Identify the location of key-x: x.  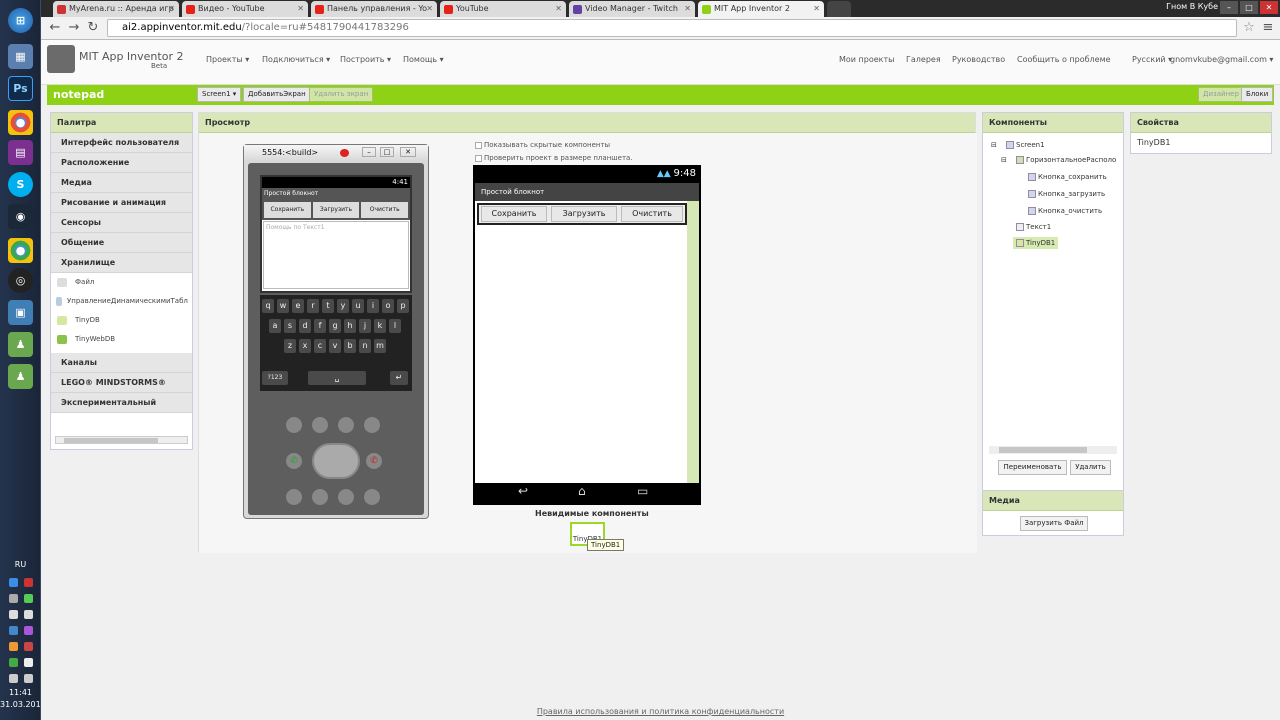
(305, 346).